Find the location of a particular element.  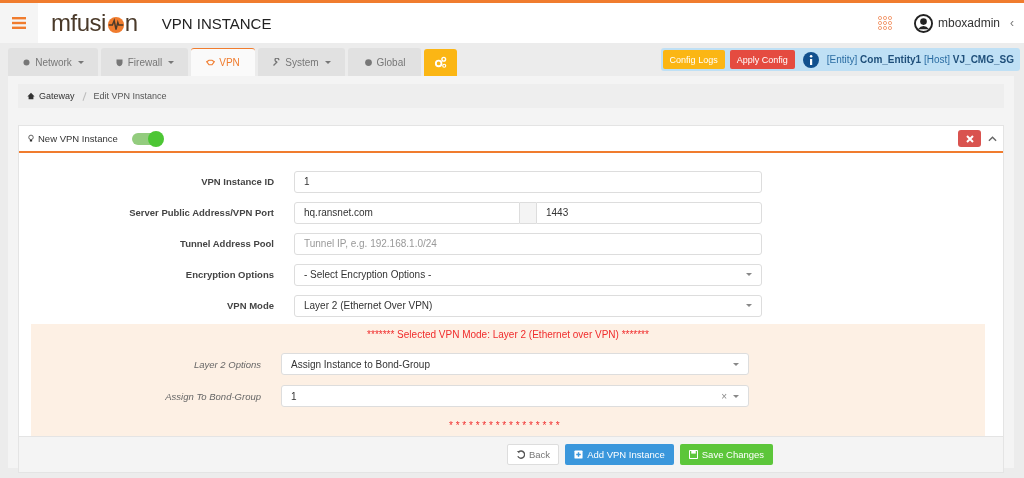

input-addon is located at coordinates (528, 212).